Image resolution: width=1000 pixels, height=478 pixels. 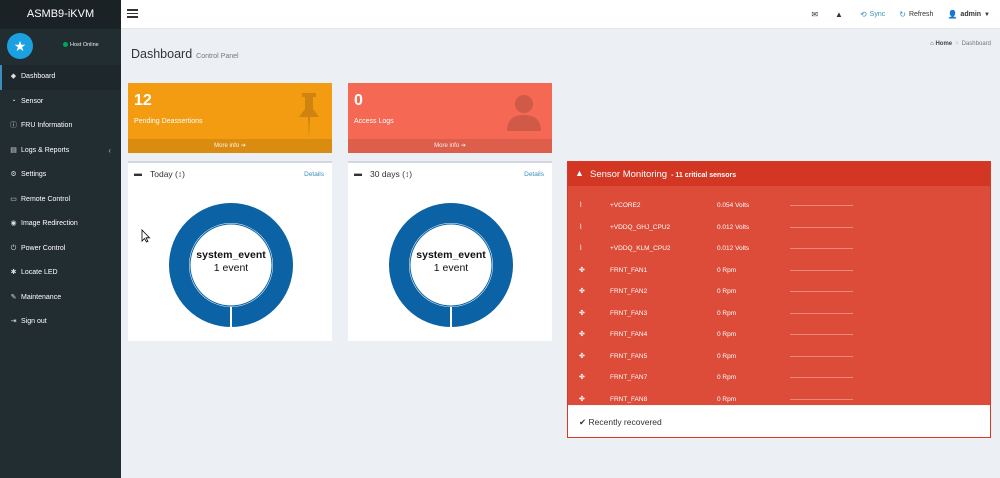 I want to click on sidebar-item-power-control: ⏻ Power Control, so click(x=60, y=249).